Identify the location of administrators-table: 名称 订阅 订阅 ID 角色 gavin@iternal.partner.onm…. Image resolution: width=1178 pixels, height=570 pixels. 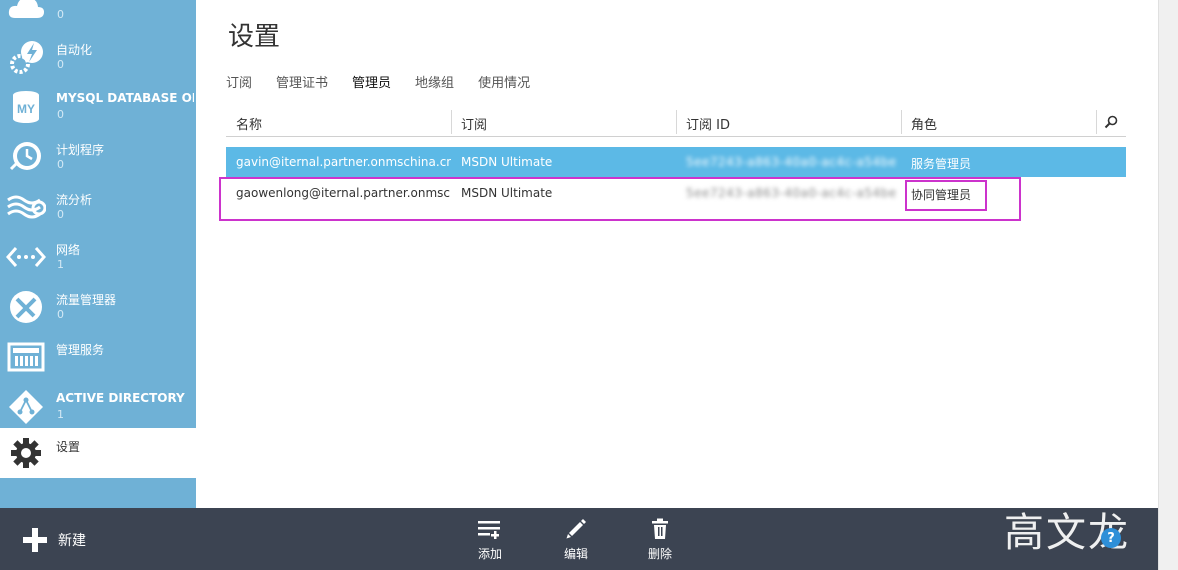
(676, 155).